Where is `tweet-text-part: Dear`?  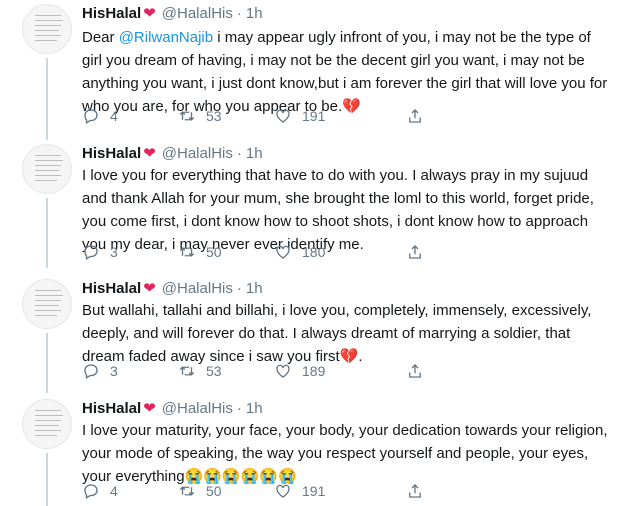 tweet-text-part: Dear is located at coordinates (100, 37).